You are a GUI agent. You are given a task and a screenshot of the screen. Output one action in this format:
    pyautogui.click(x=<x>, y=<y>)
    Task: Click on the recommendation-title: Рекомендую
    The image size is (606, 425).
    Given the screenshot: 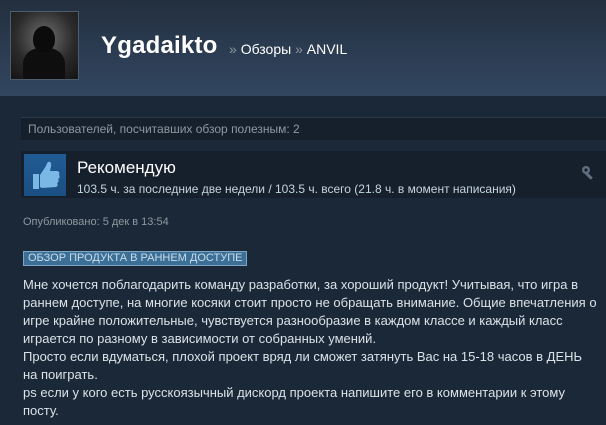 What is the action you would take?
    pyautogui.click(x=126, y=168)
    